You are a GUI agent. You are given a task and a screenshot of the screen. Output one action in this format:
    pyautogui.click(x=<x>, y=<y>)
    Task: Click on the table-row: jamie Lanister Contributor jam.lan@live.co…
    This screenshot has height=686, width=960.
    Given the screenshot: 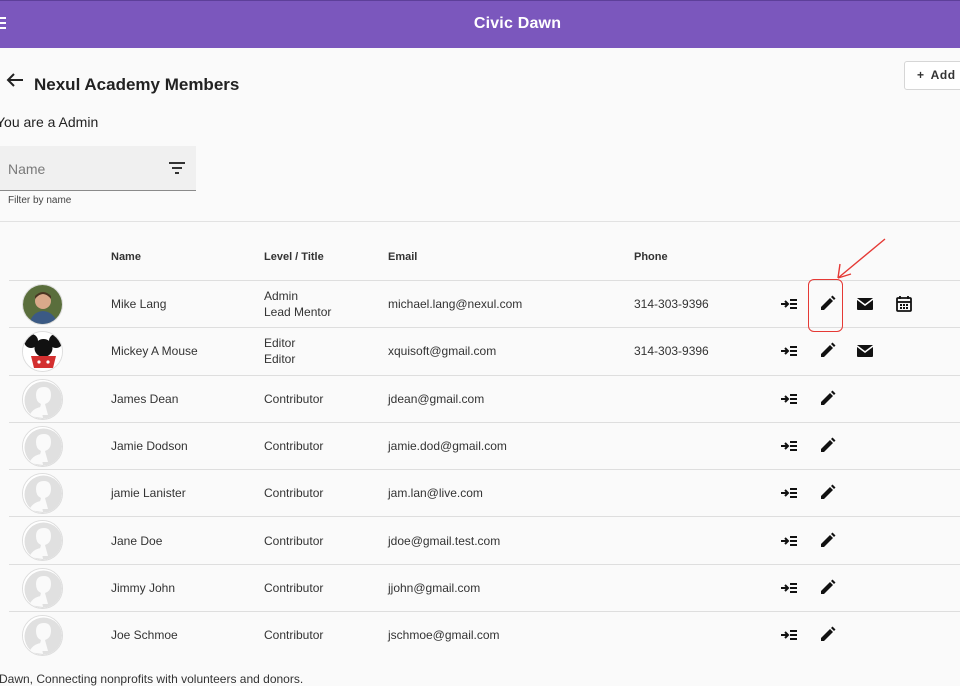 What is the action you would take?
    pyautogui.click(x=484, y=492)
    